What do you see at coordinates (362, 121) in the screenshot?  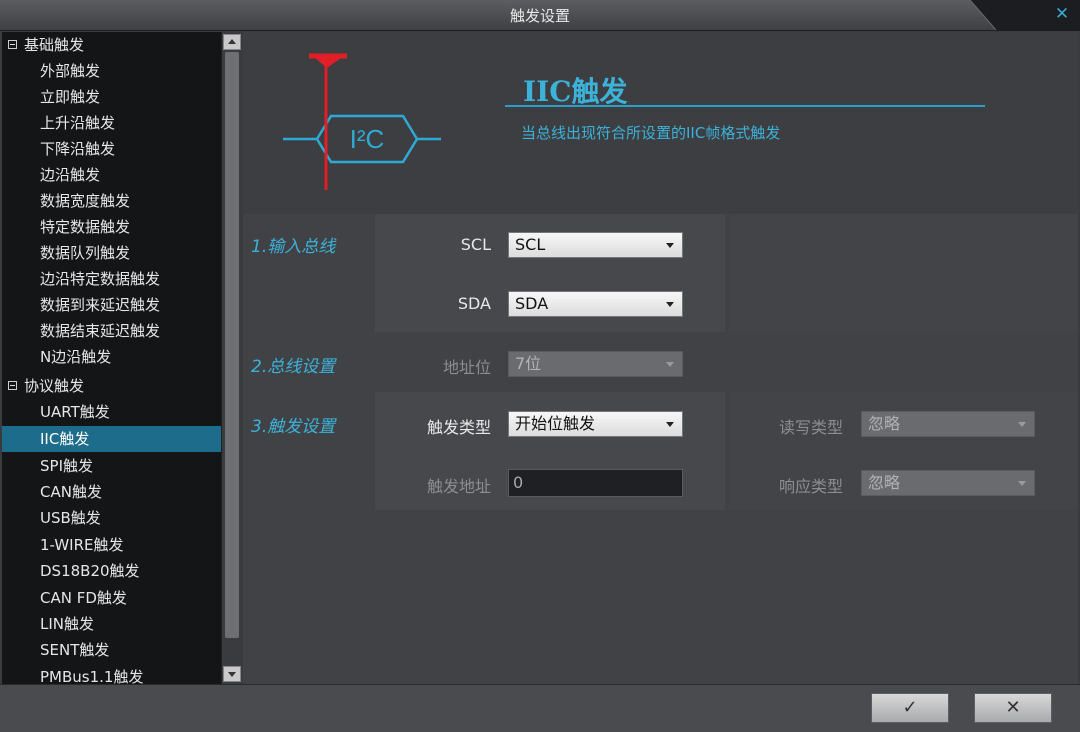 I see `i2c-bus-icon: I²C` at bounding box center [362, 121].